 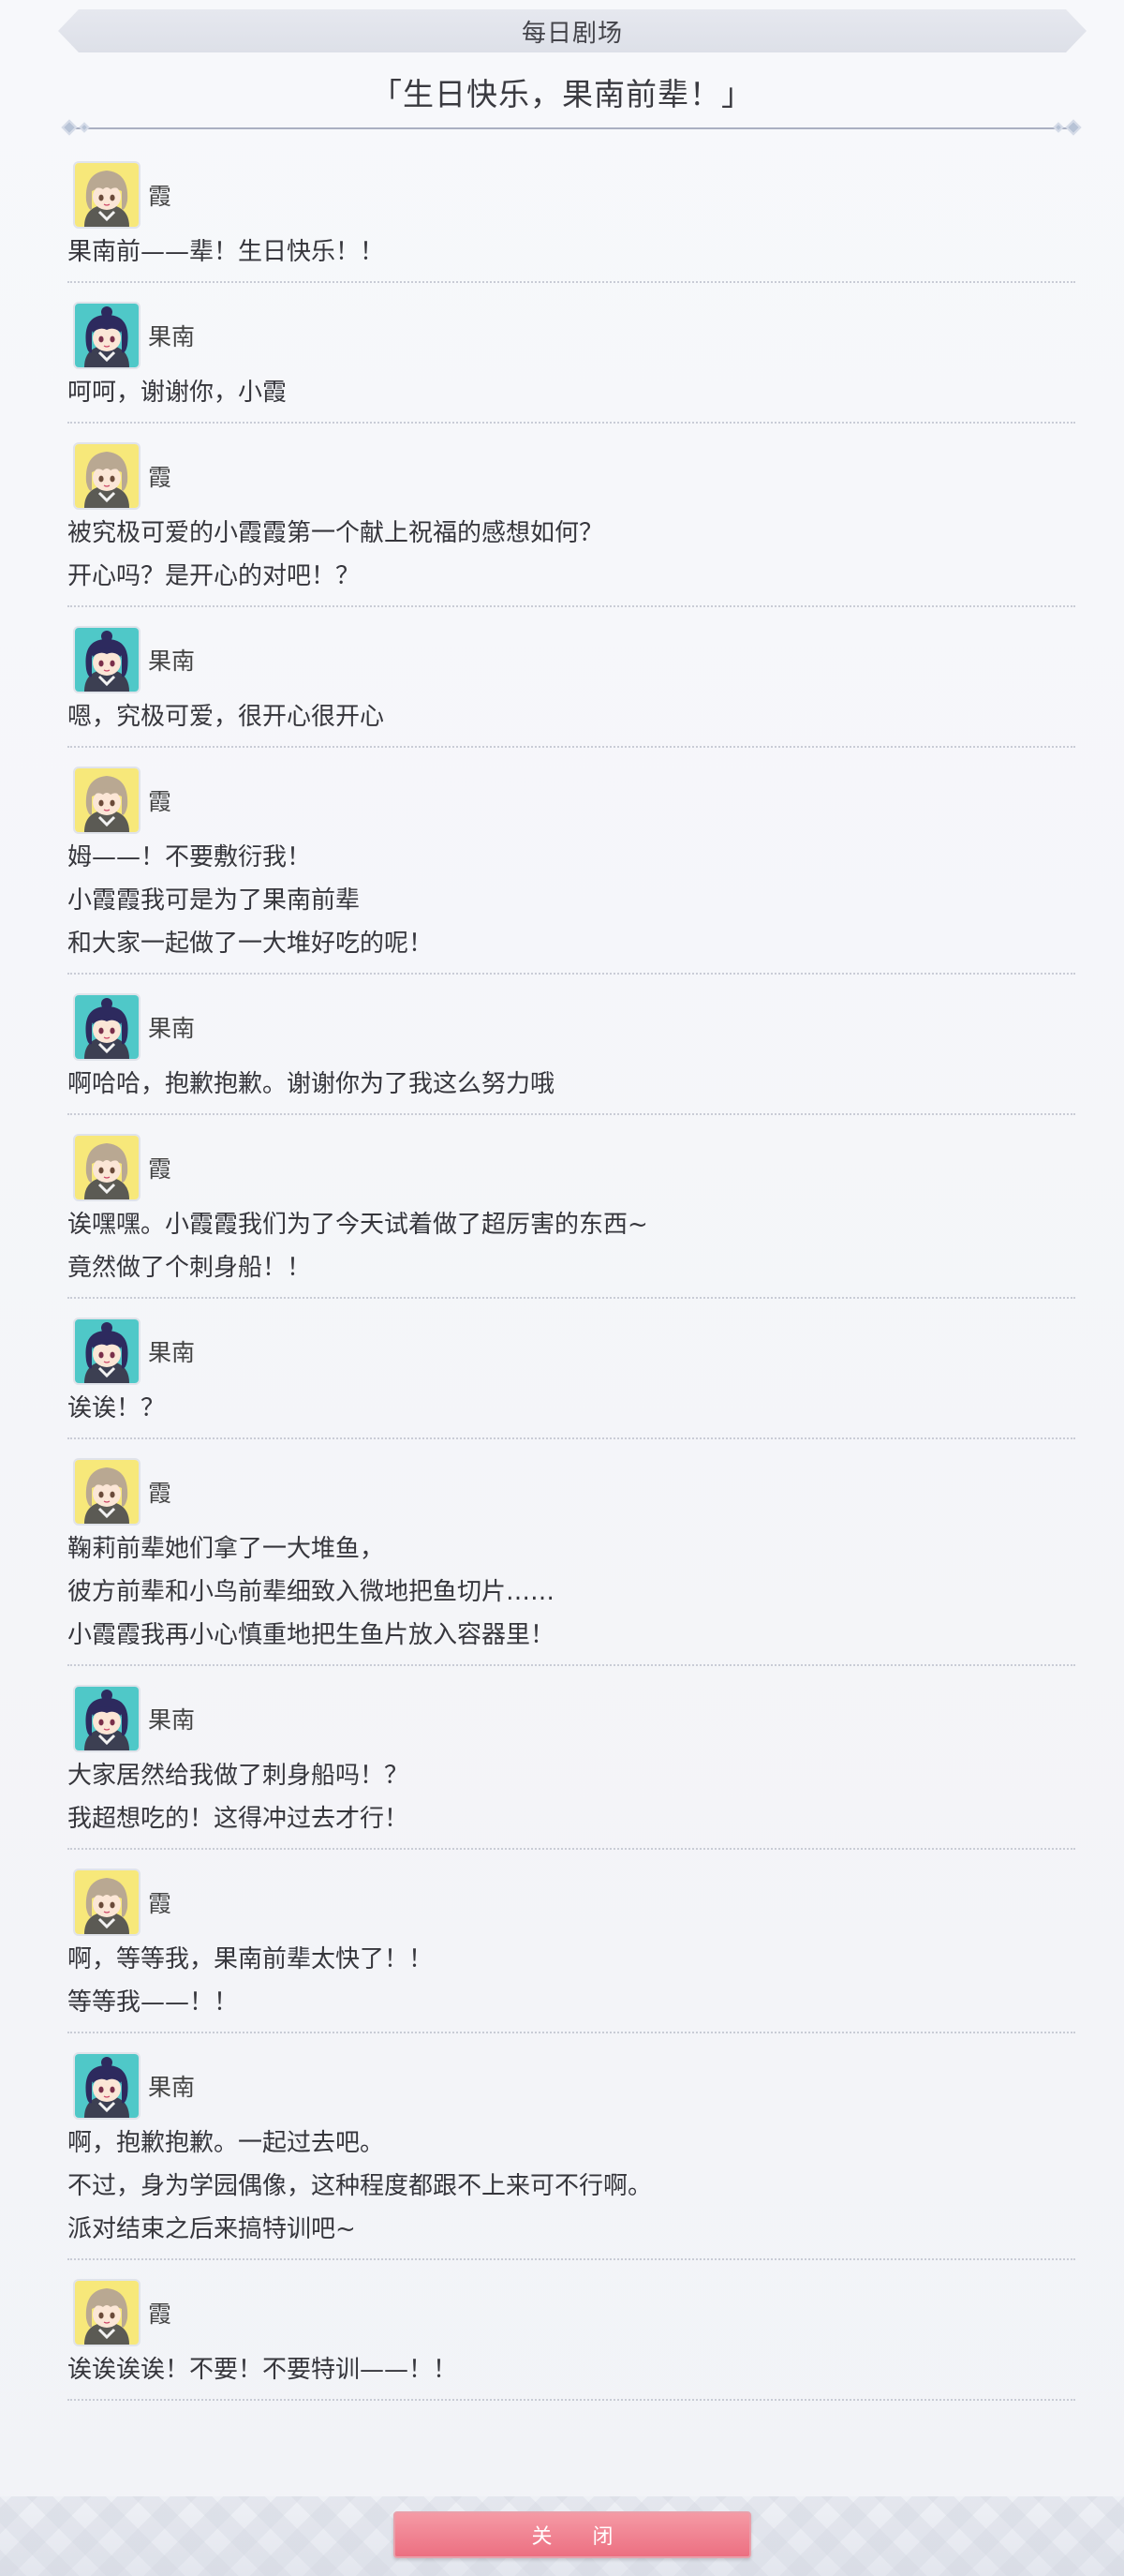 What do you see at coordinates (311, 1084) in the screenshot?
I see `dialogue-line: 啊哈哈，抱歉抱歉。谢谢你为了我这么努力哦` at bounding box center [311, 1084].